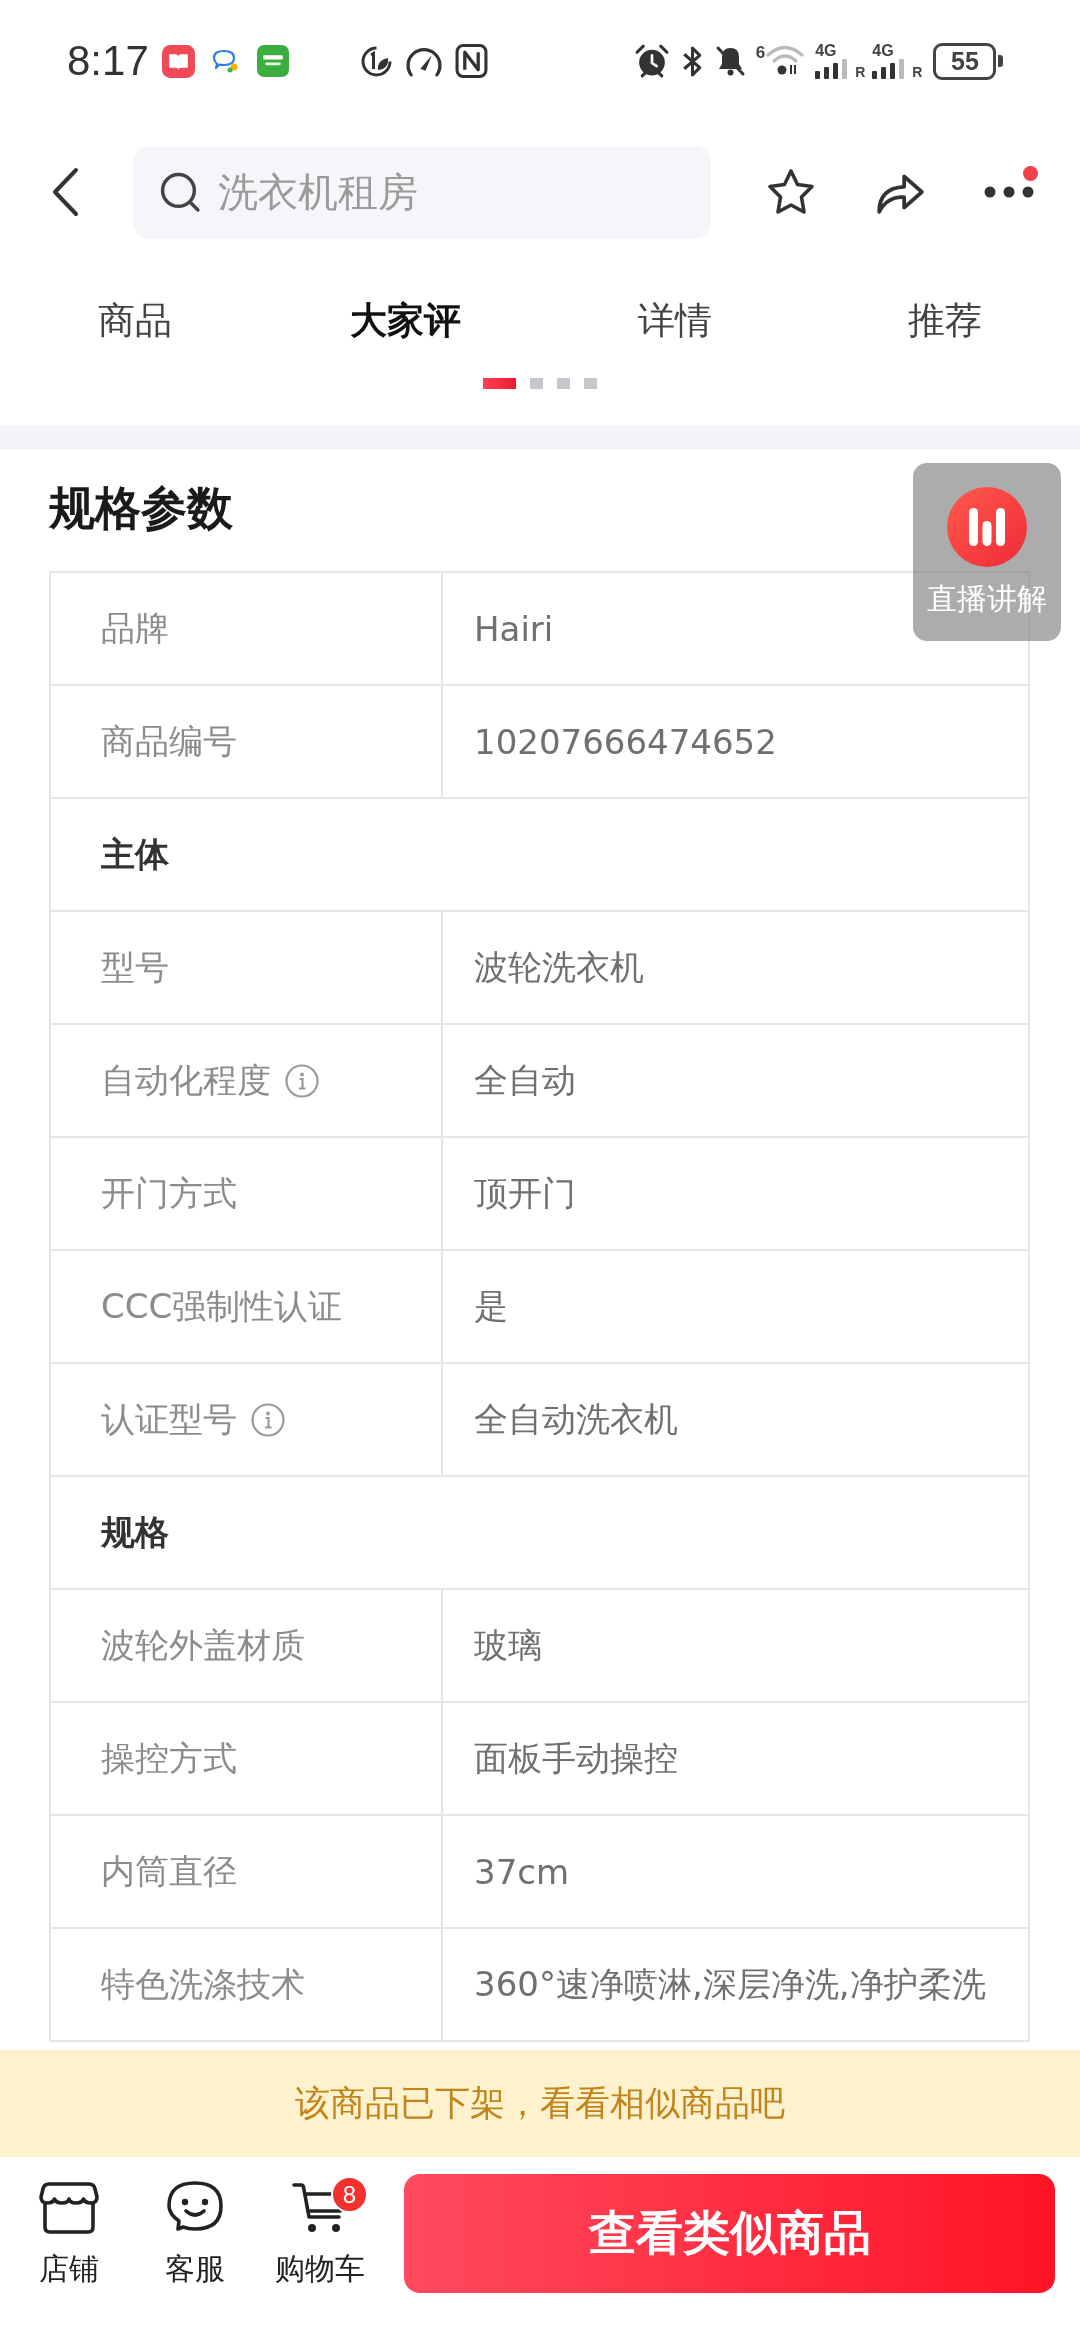 Image resolution: width=1080 pixels, height=2340 pixels. What do you see at coordinates (625, 741) in the screenshot?
I see `spec-value: 10207666474652` at bounding box center [625, 741].